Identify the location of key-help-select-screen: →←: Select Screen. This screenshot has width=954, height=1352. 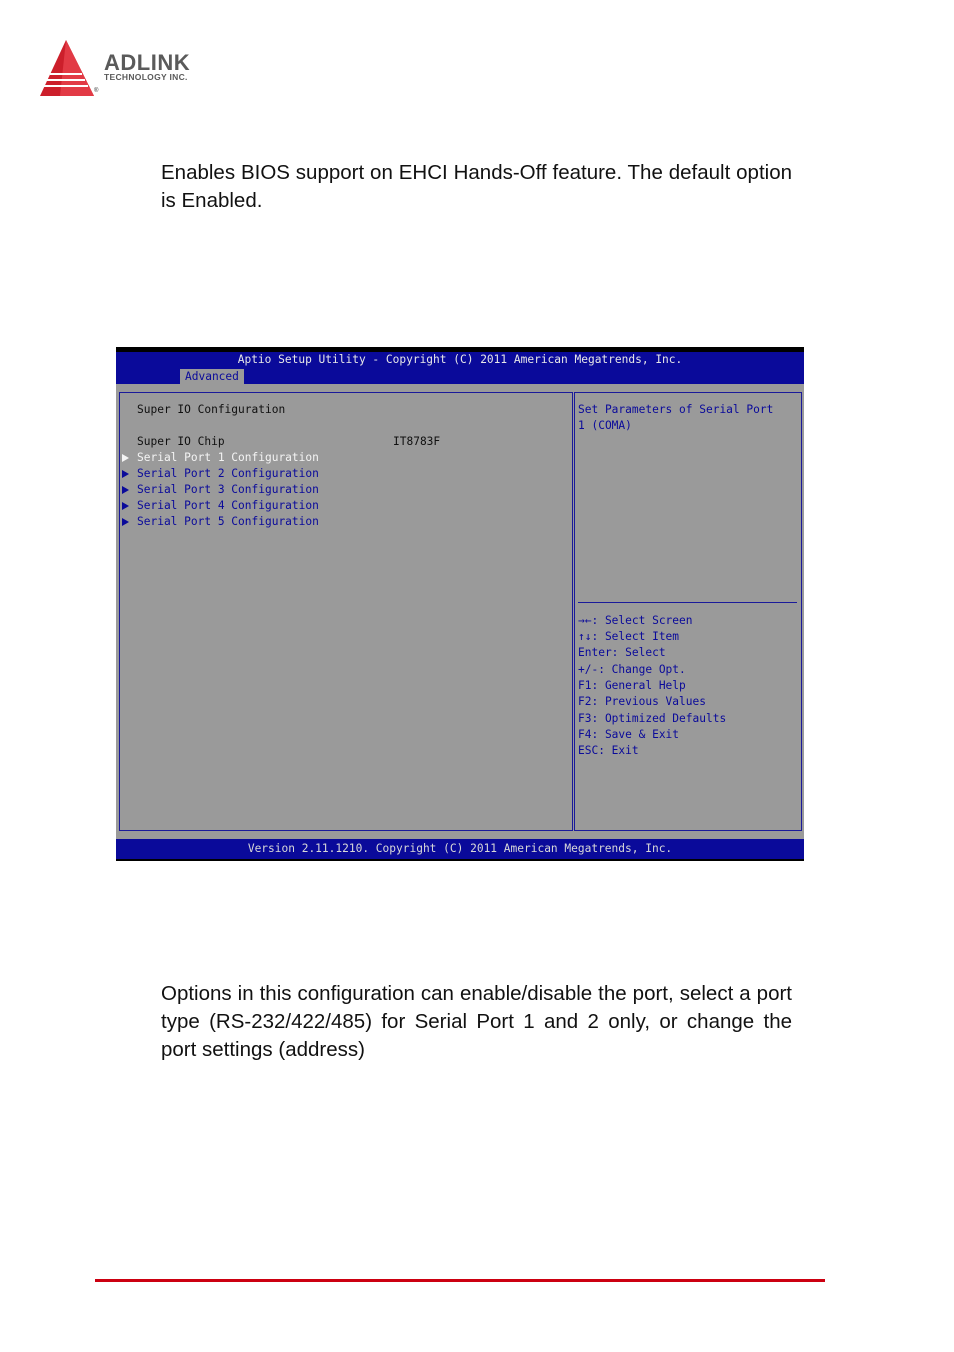
(635, 620).